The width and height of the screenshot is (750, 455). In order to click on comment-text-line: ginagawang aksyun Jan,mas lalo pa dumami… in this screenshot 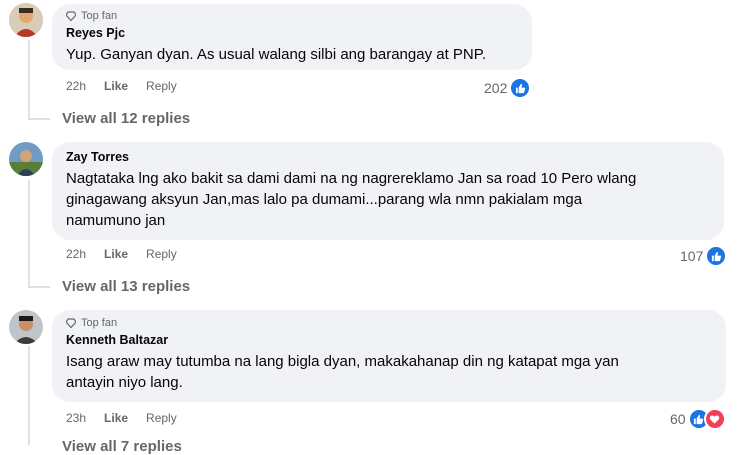, I will do `click(324, 199)`.